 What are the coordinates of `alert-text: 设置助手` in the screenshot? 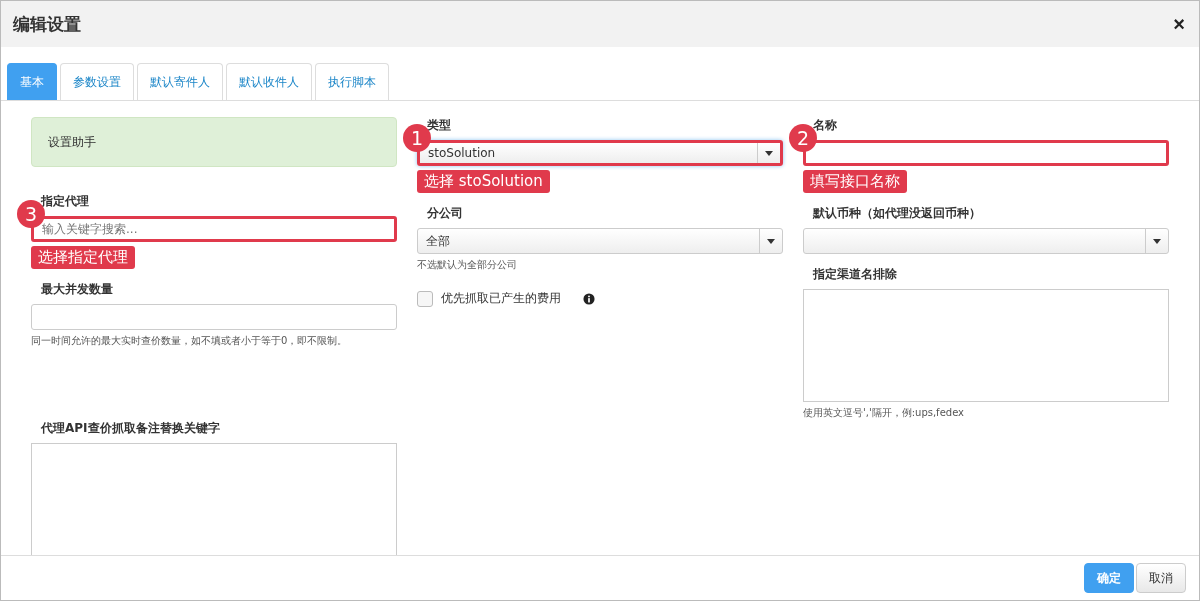 It's located at (72, 142).